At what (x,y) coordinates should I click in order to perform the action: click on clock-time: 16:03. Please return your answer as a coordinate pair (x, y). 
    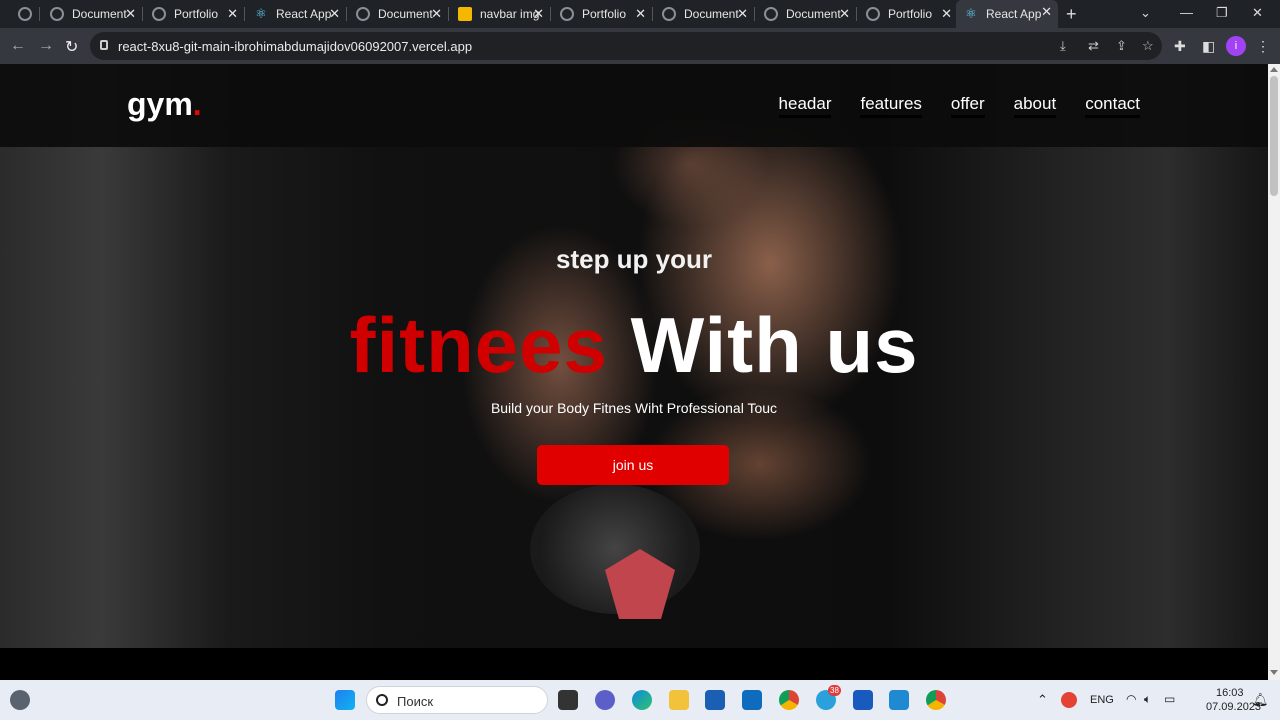
    Looking at the image, I should click on (1230, 693).